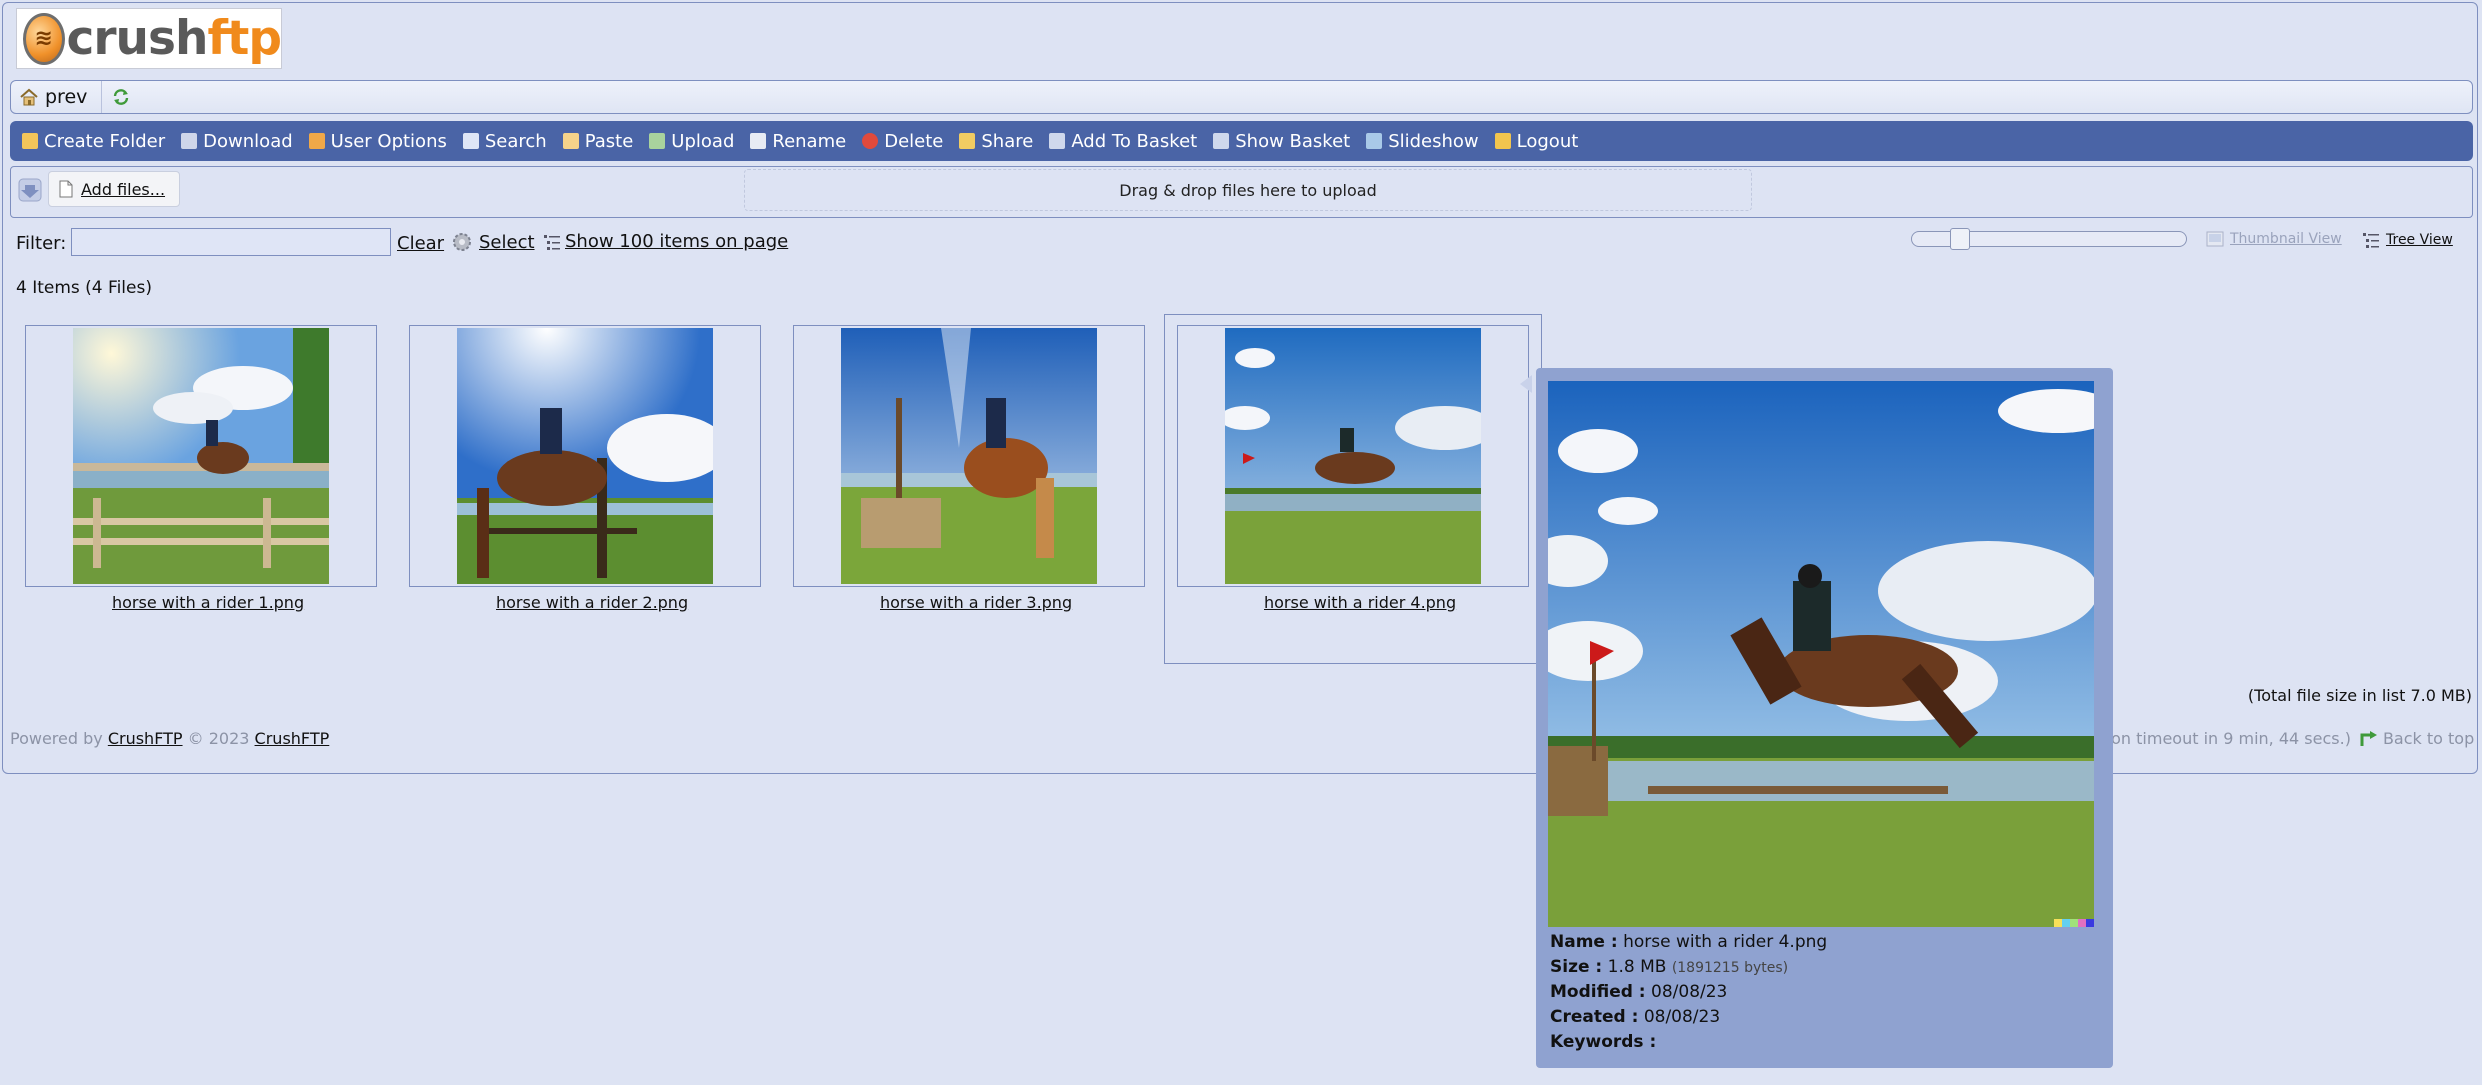  Describe the element at coordinates (1422, 141) in the screenshot. I see `slideshow-button: Slideshow` at that location.